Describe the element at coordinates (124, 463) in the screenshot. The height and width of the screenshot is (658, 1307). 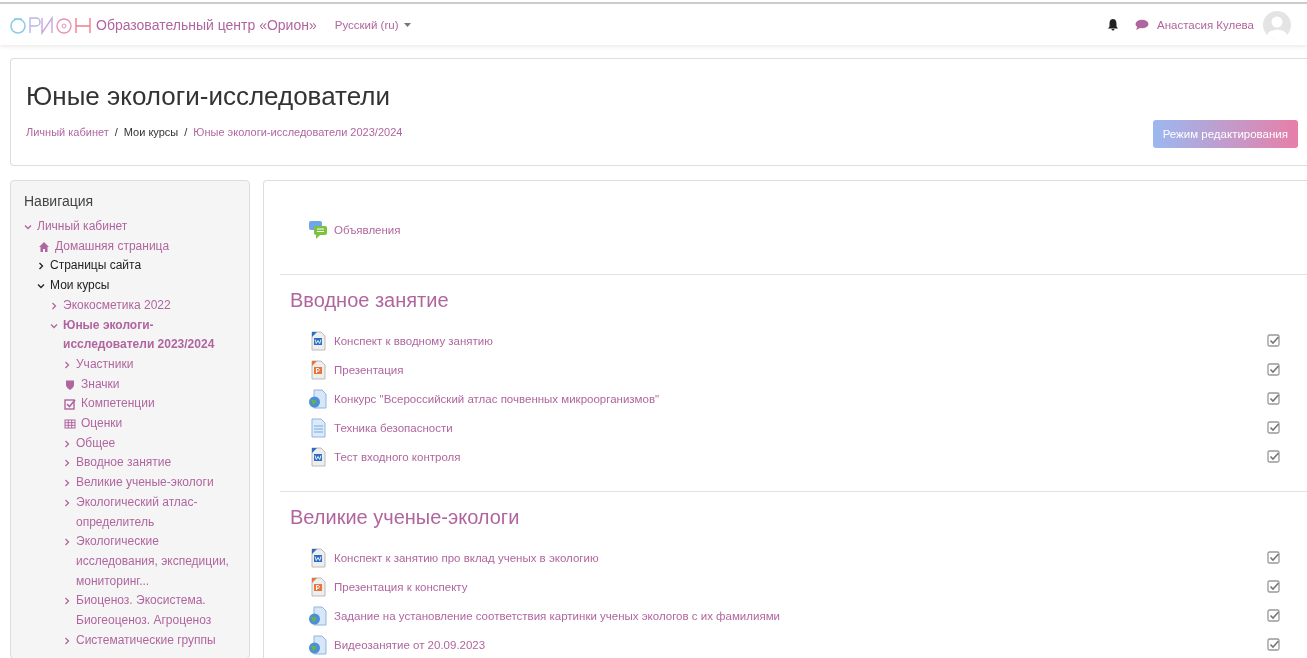
I see `nav-link: Вводное занятие` at that location.